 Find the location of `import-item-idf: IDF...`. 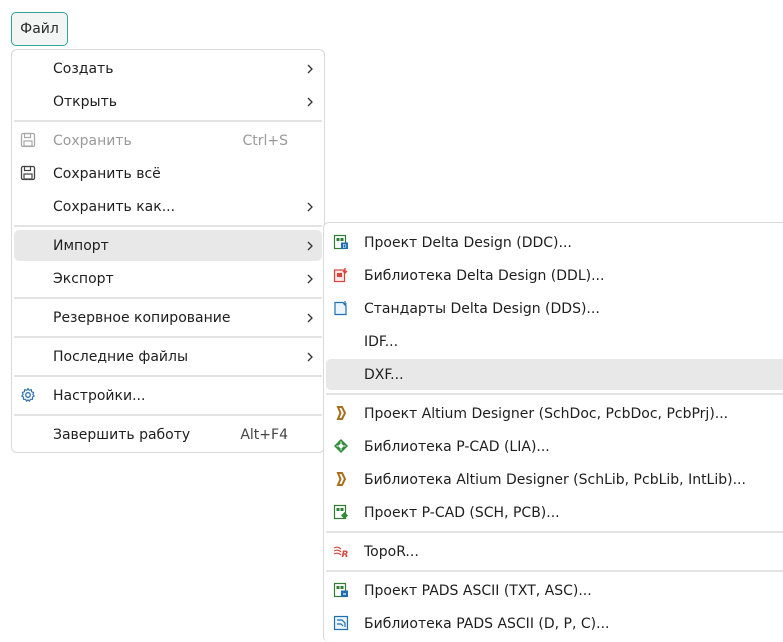

import-item-idf: IDF... is located at coordinates (554, 341).